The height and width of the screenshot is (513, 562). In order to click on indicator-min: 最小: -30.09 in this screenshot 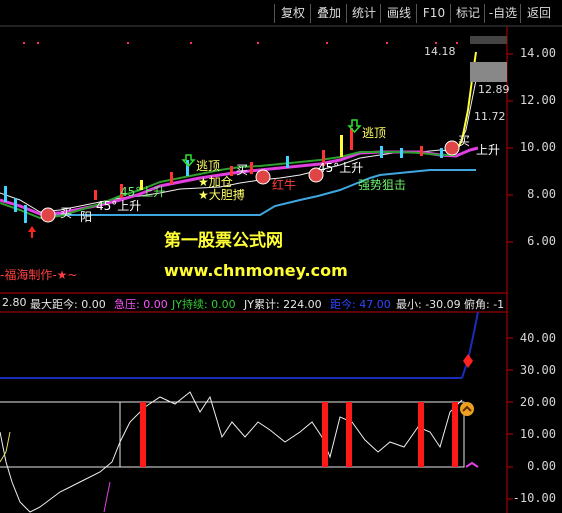, I will do `click(428, 304)`.